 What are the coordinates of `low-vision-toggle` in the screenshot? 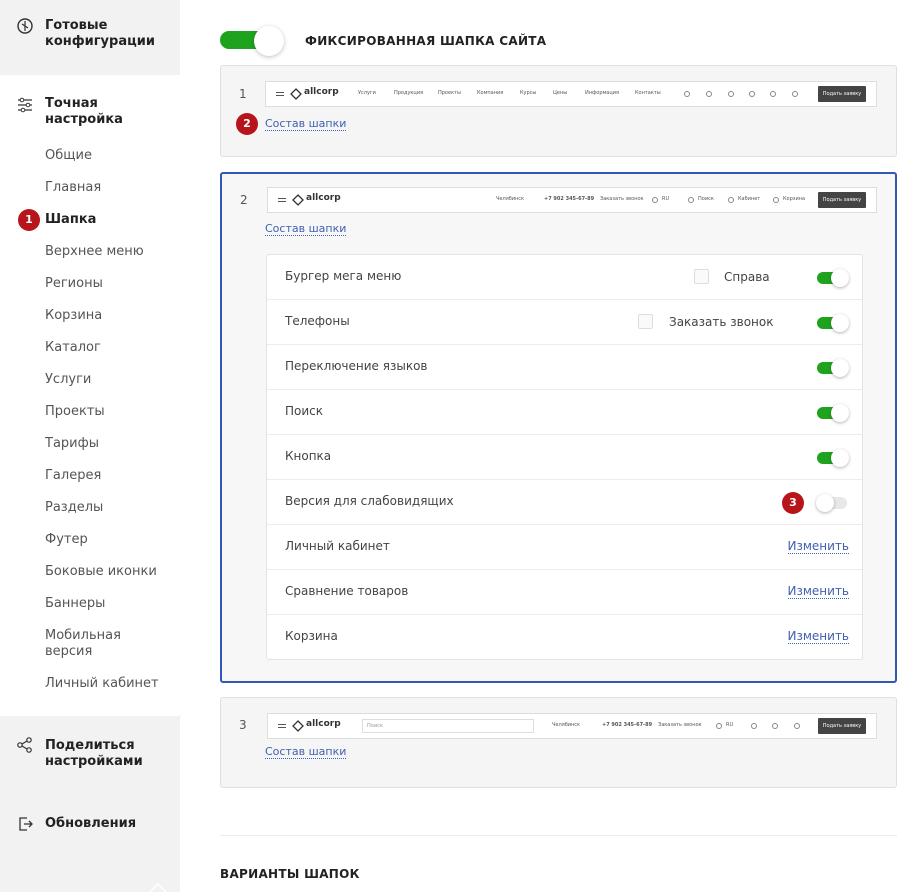 It's located at (832, 502).